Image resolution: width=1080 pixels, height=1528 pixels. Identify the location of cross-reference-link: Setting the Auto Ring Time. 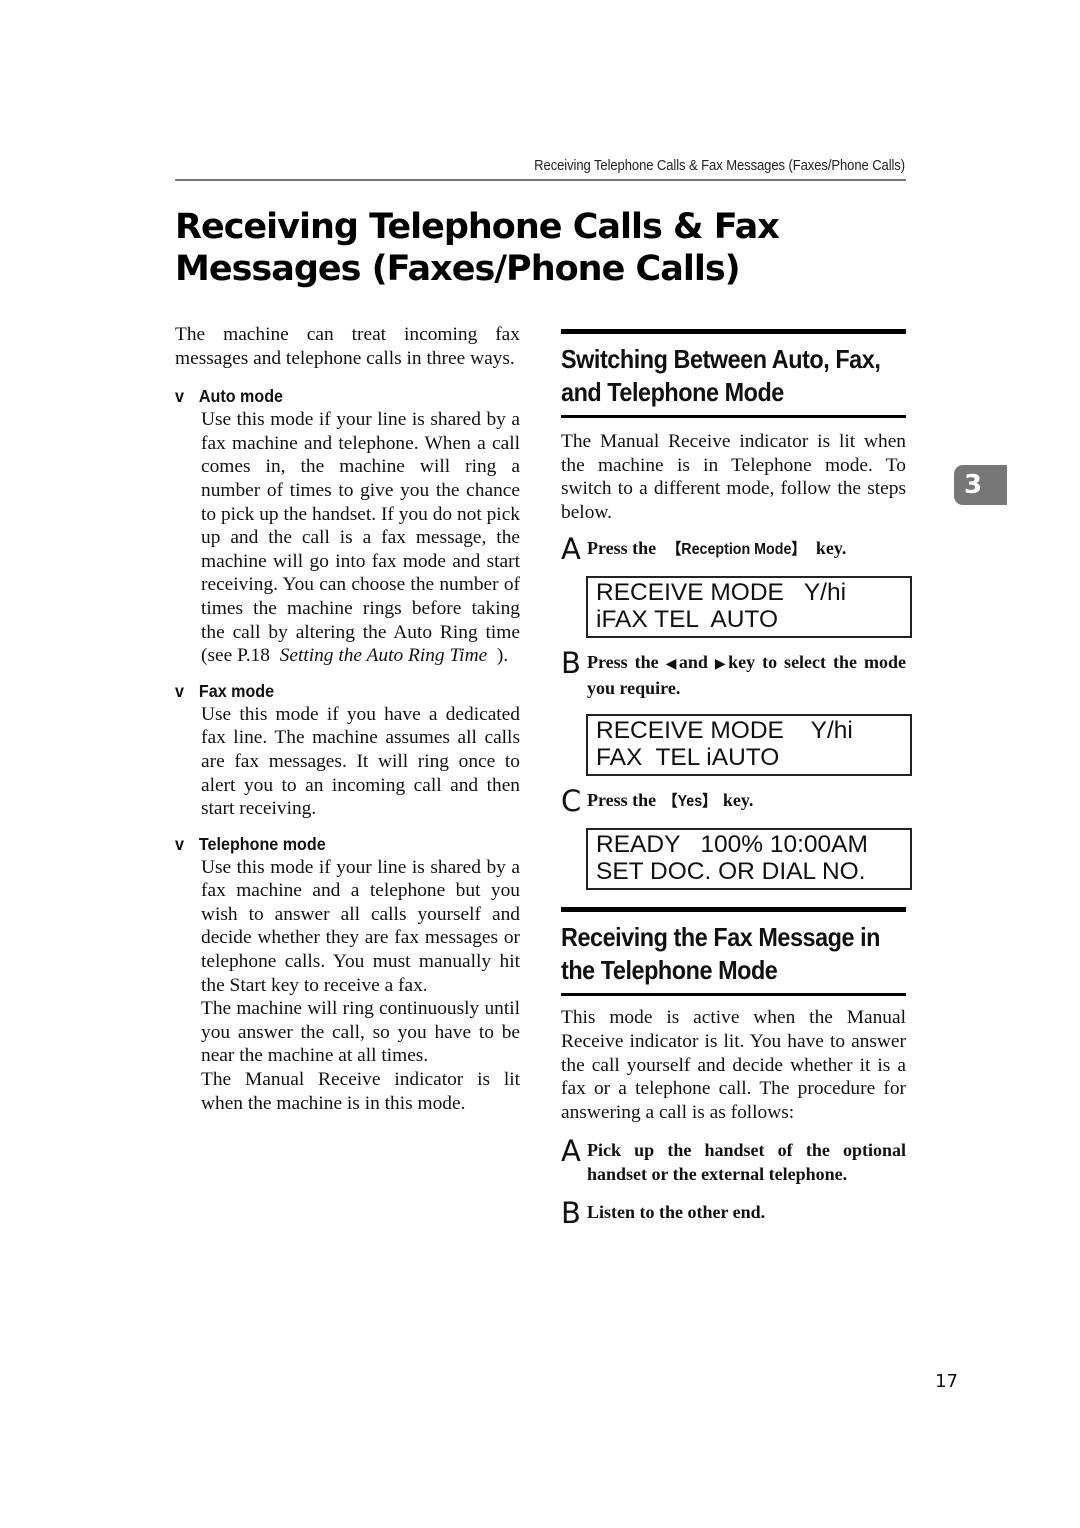
(384, 655).